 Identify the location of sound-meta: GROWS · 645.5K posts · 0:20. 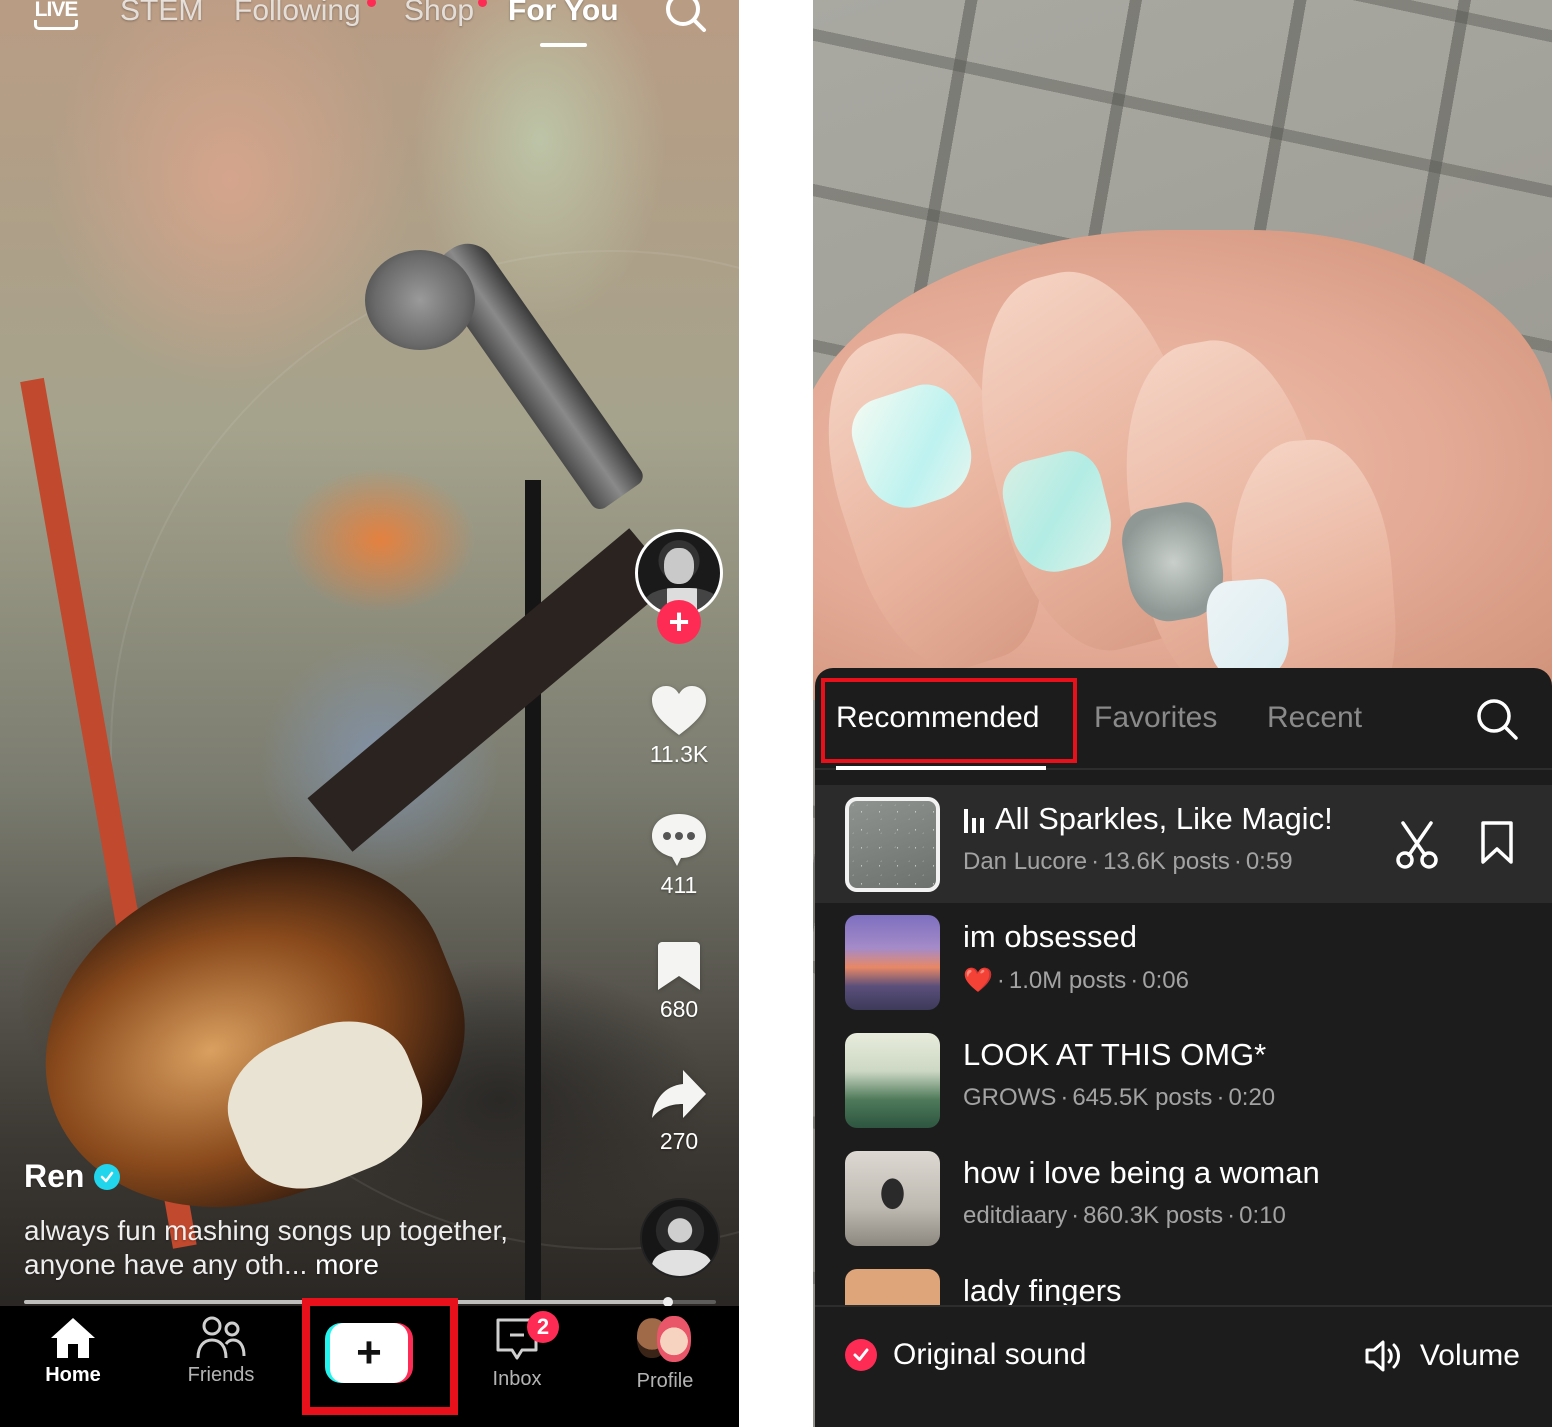
(1119, 1098).